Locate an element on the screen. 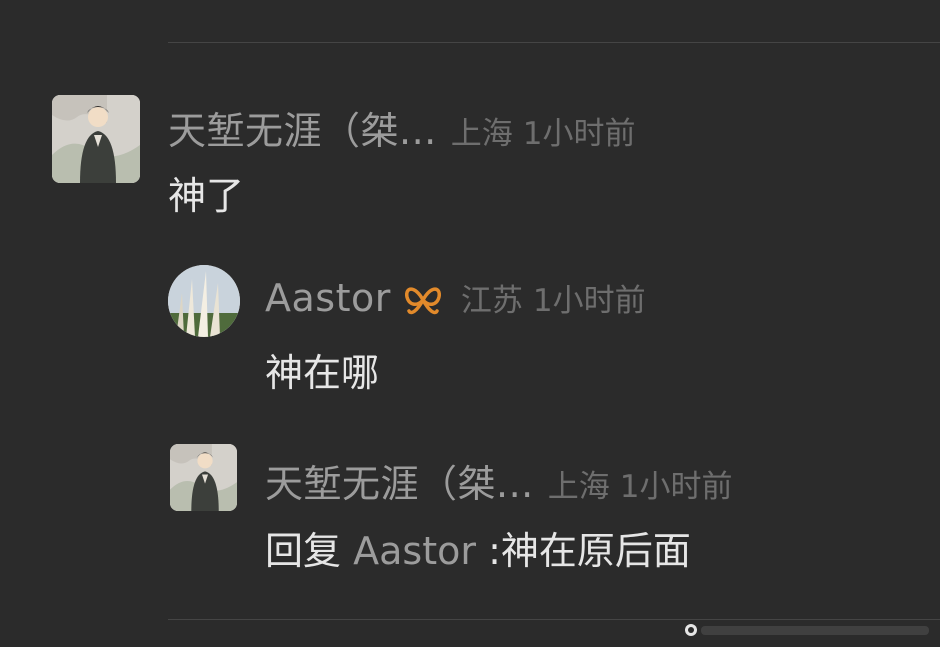 The height and width of the screenshot is (647, 940). comment-text: 回复 Aastor :神在原后面 is located at coordinates (478, 547).